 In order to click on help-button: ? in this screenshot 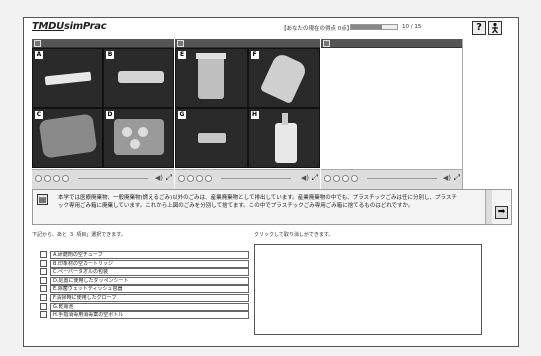, I will do `click(479, 28)`.